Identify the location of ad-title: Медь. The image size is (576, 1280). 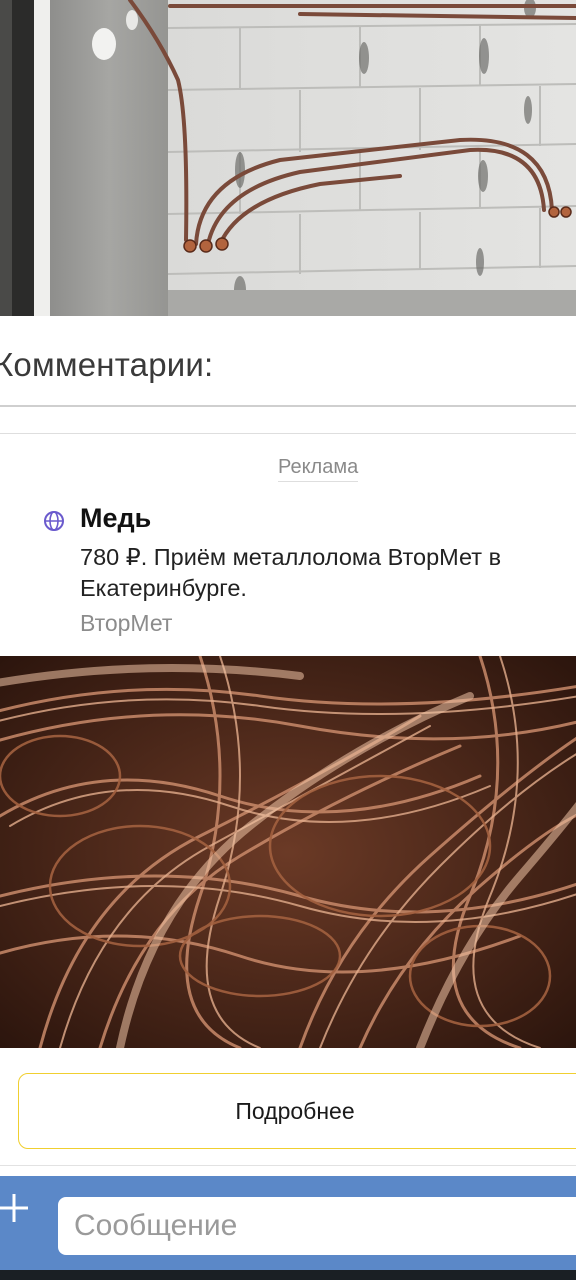
(115, 518).